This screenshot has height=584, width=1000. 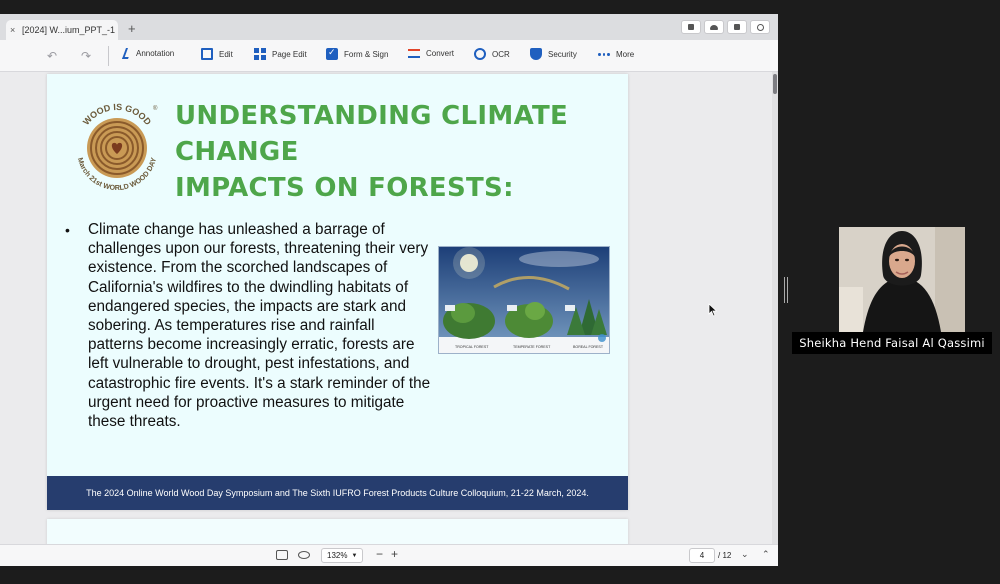 I want to click on slide-title-line-1: UNDERSTANDING CLIMATE CHANGE, so click(x=372, y=134).